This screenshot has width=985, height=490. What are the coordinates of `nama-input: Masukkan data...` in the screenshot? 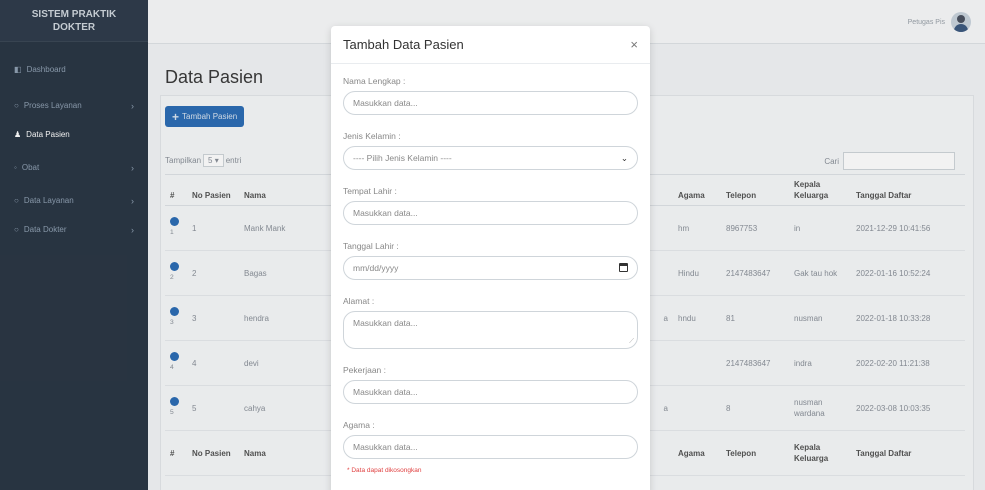 It's located at (490, 103).